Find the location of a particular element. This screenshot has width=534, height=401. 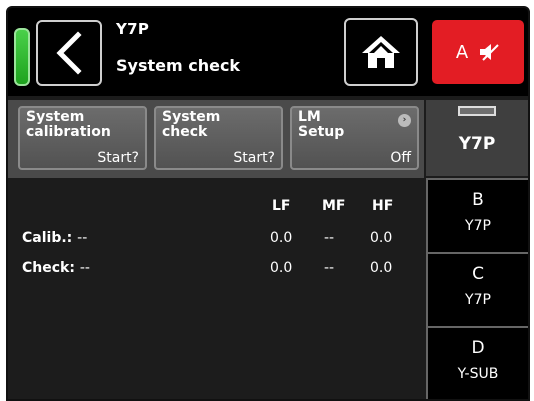

system-calibration-button: System calibration Start? is located at coordinates (82, 138).